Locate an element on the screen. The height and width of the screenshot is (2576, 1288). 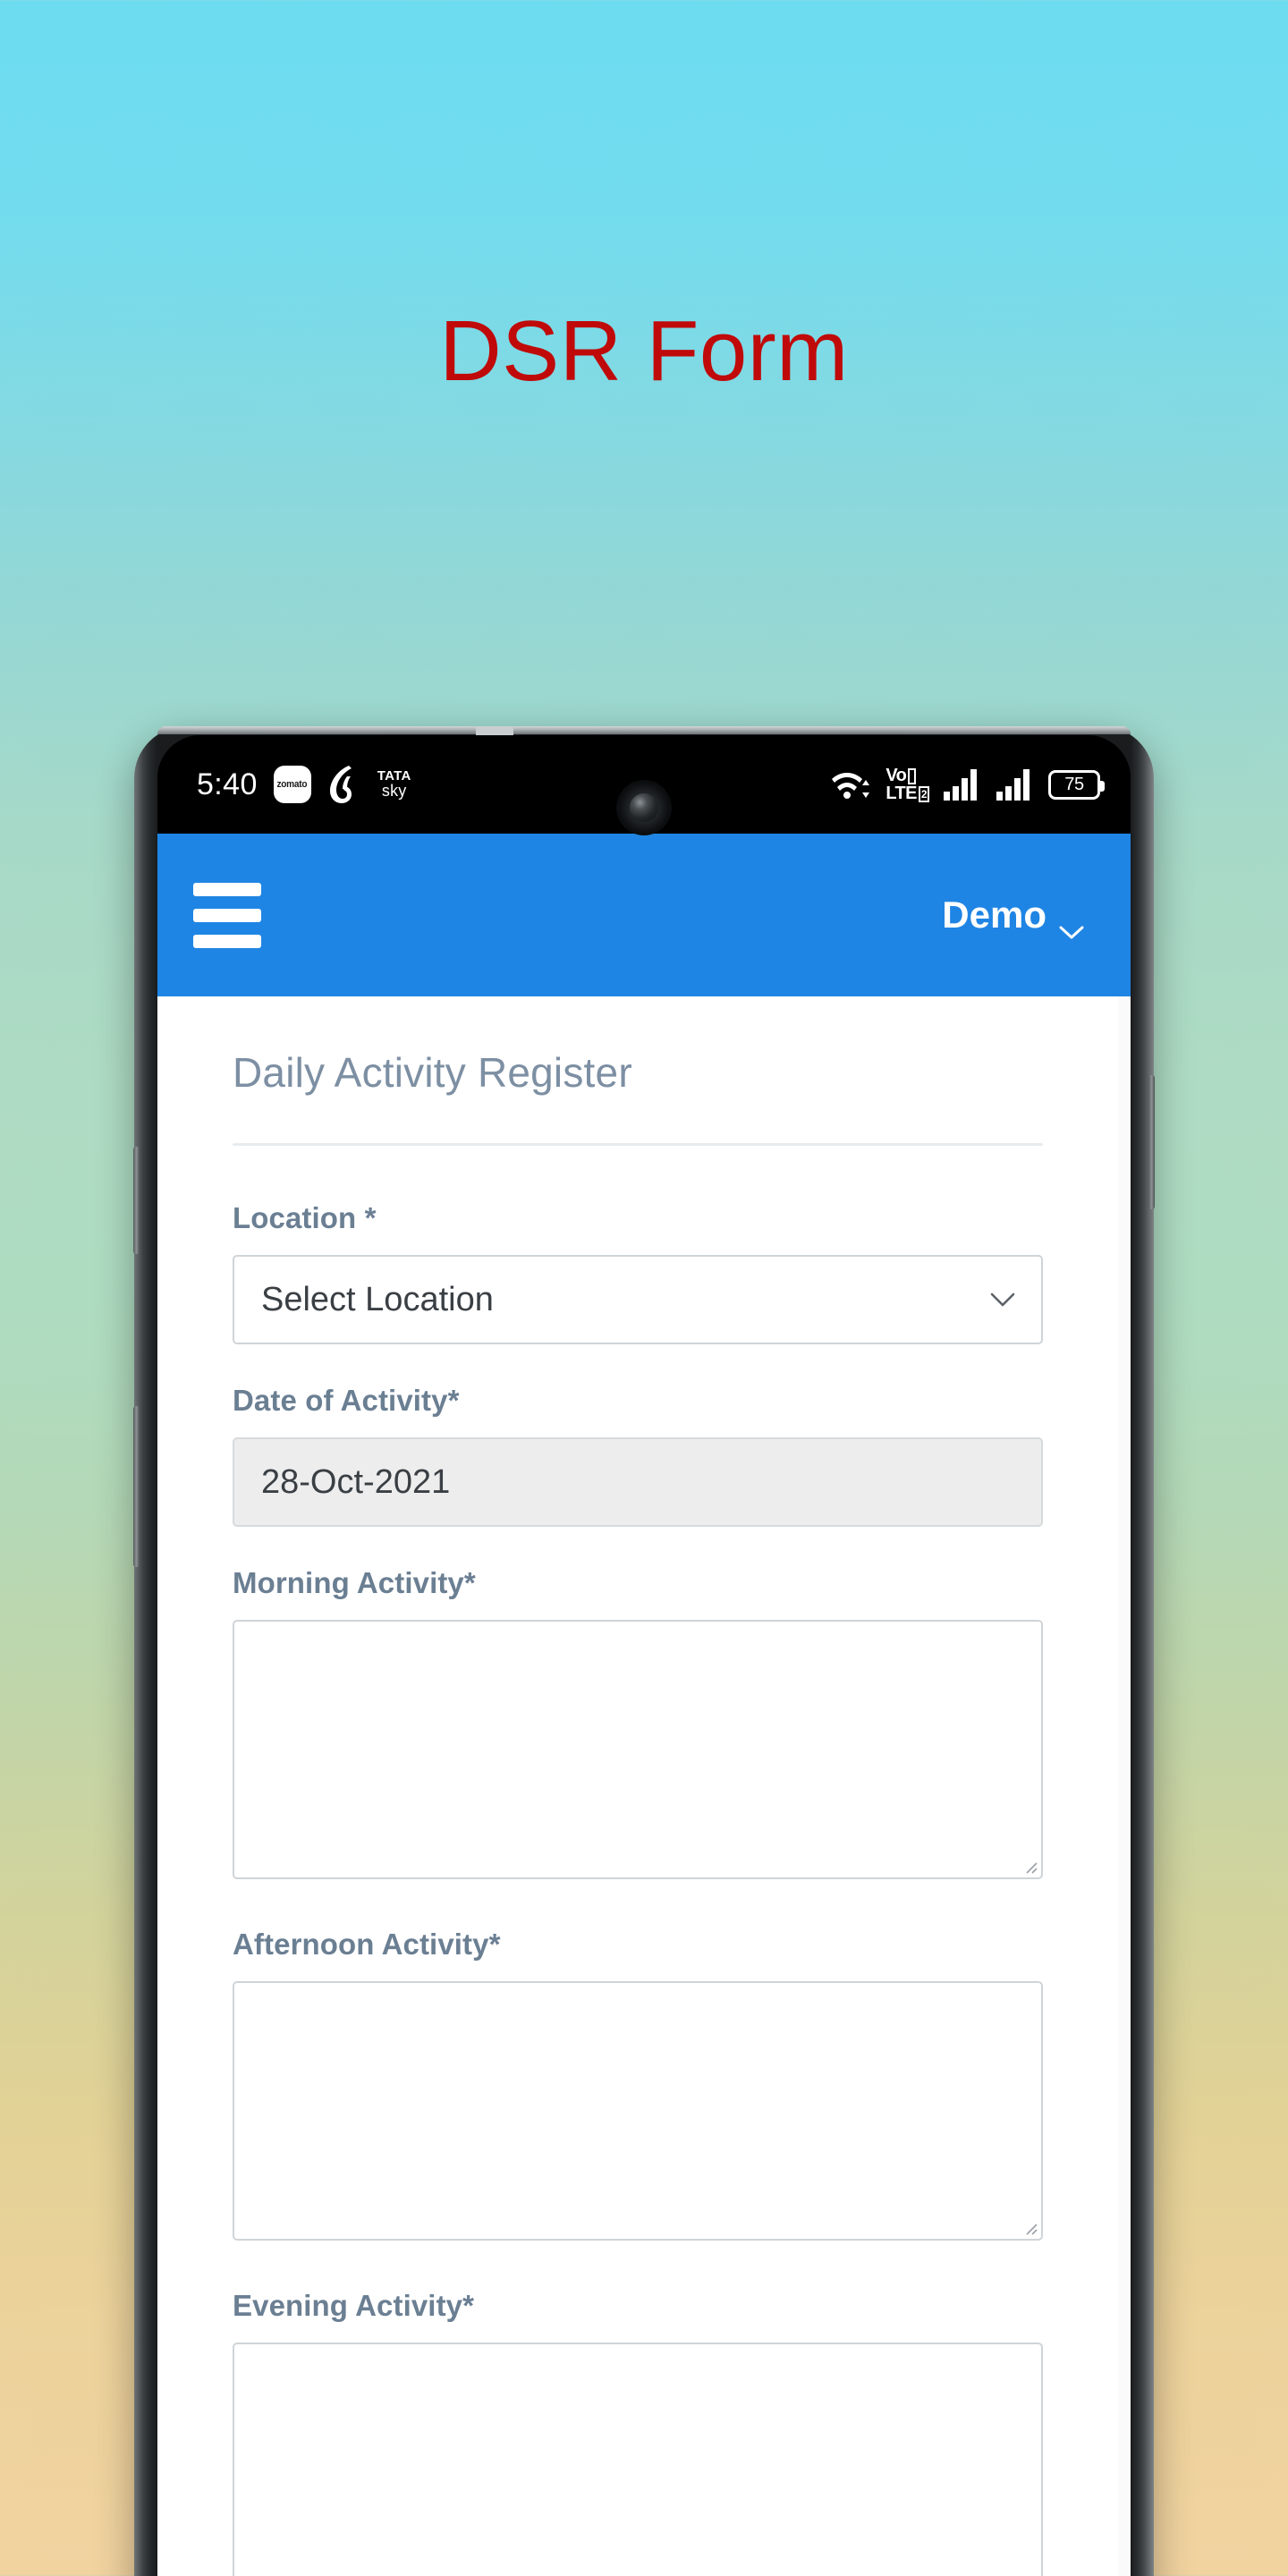
field-afternoon-activity: Afternoon Activity* is located at coordinates (638, 2084).